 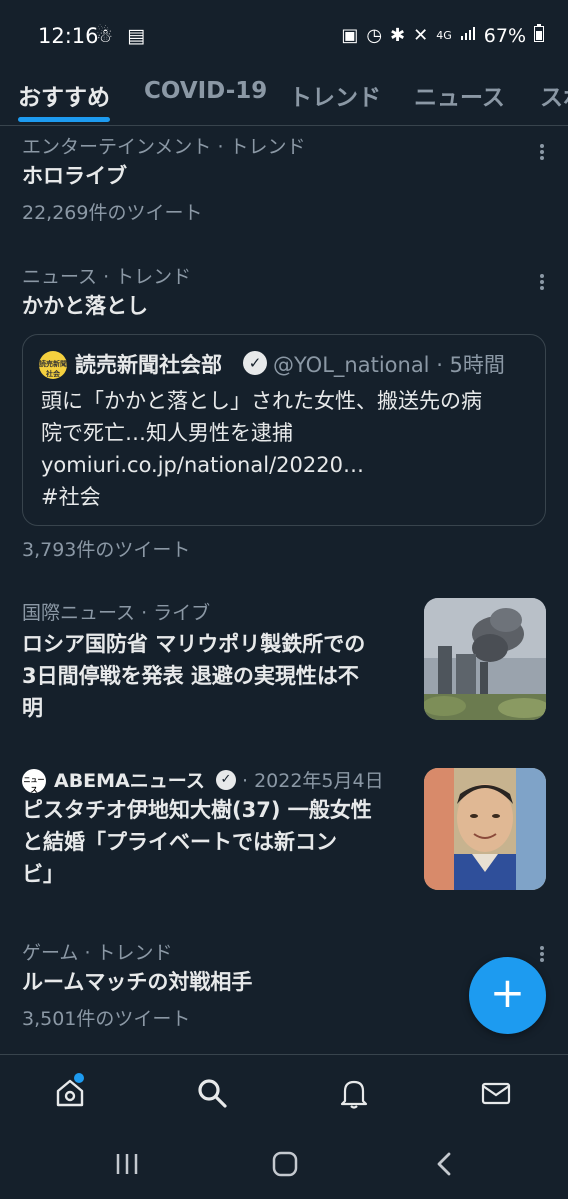 What do you see at coordinates (284, 181) in the screenshot?
I see `trend-item: エンターテインメント · トレンド ホロライブ 22,269件のツイート` at bounding box center [284, 181].